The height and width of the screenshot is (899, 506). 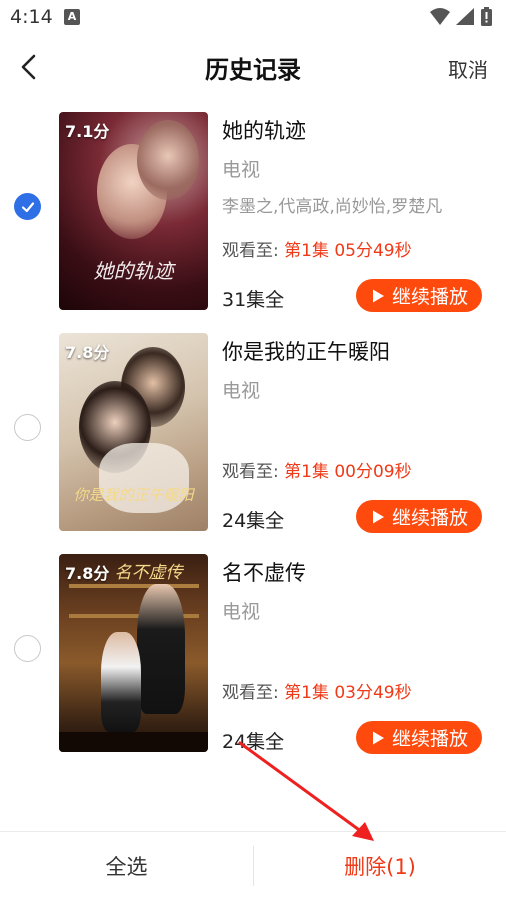 What do you see at coordinates (264, 130) in the screenshot?
I see `drama-title: 她的轨迹` at bounding box center [264, 130].